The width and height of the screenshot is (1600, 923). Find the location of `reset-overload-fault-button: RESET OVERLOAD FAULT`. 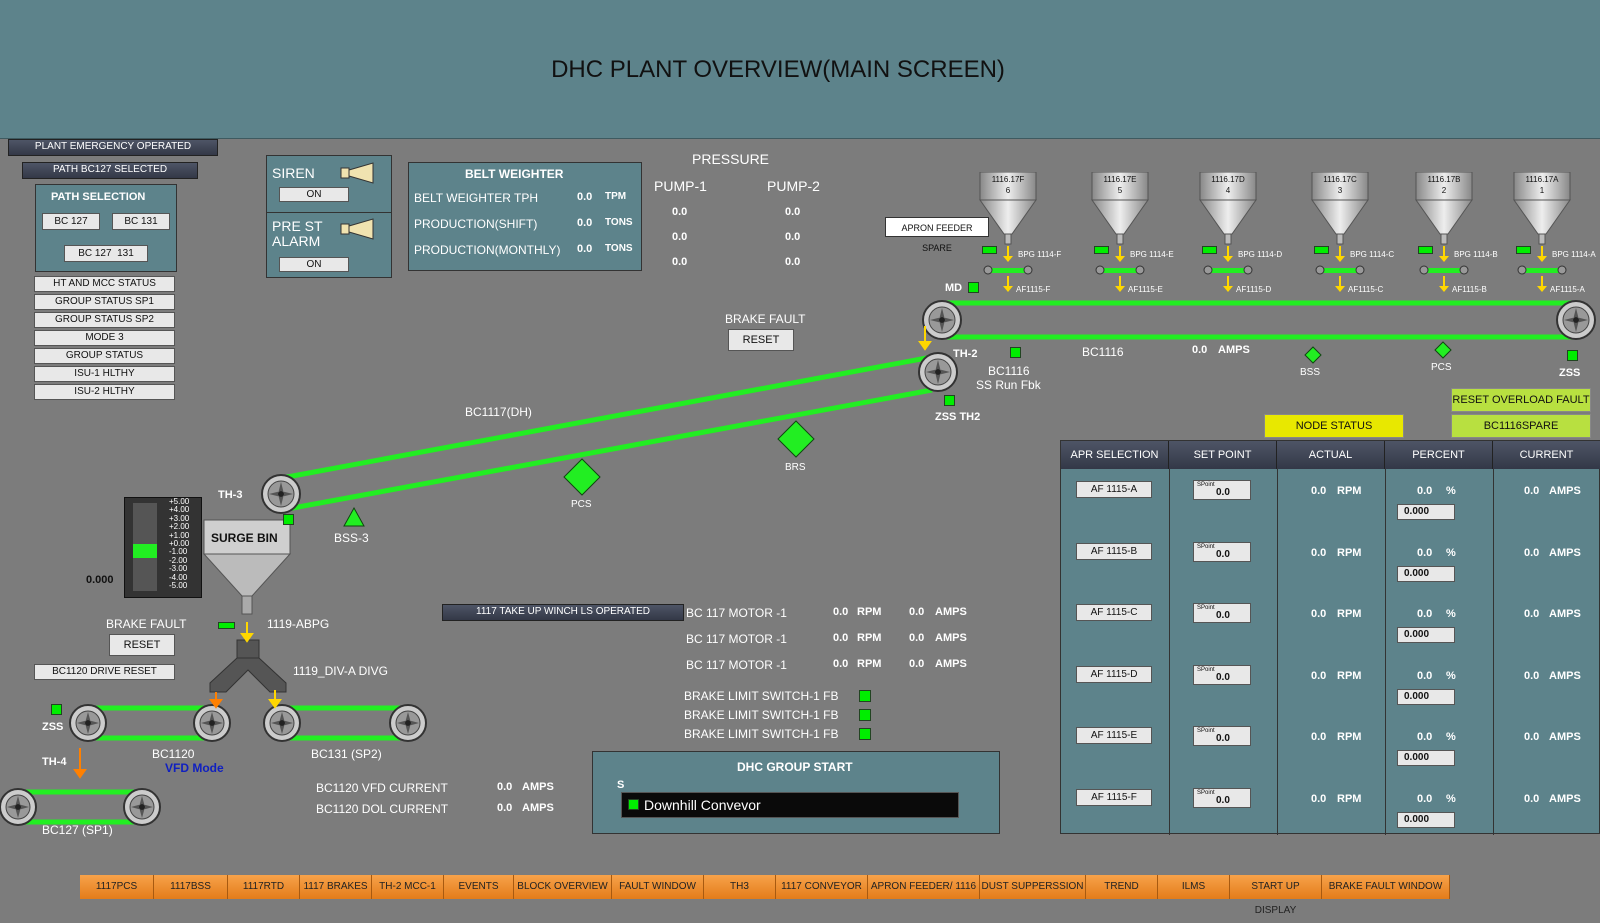

reset-overload-fault-button: RESET OVERLOAD FAULT is located at coordinates (1521, 400).